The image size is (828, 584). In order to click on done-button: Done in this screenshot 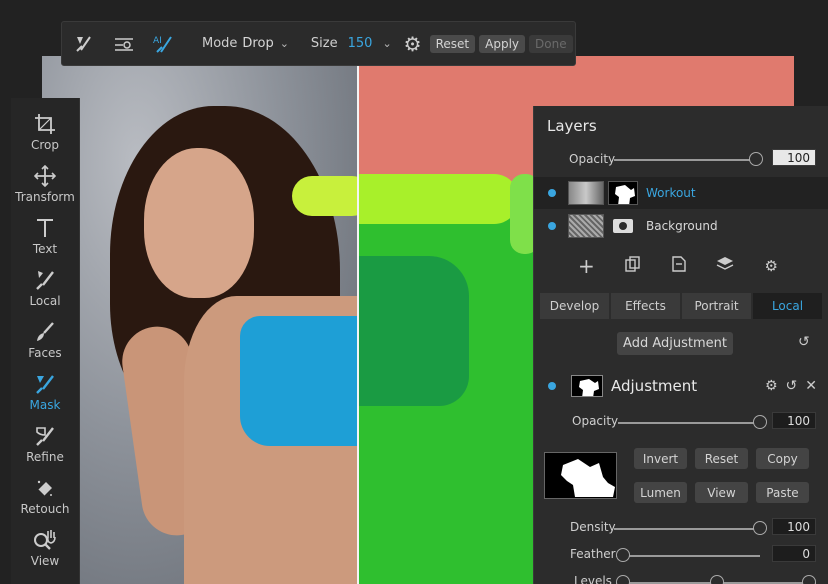, I will do `click(551, 43)`.